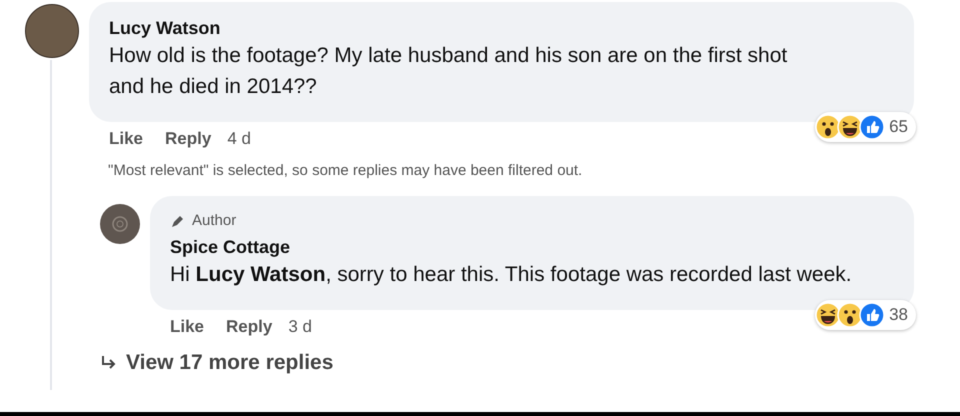  Describe the element at coordinates (448, 71) in the screenshot. I see `comment-text: How old is the footage? My late husband and his son are on the first shot and he died in 2014??` at that location.